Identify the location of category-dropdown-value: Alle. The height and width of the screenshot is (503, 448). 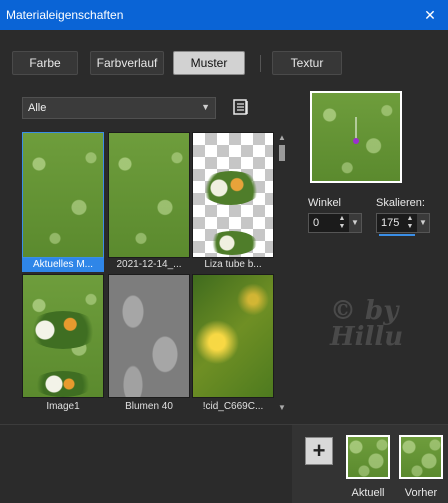
(37, 108).